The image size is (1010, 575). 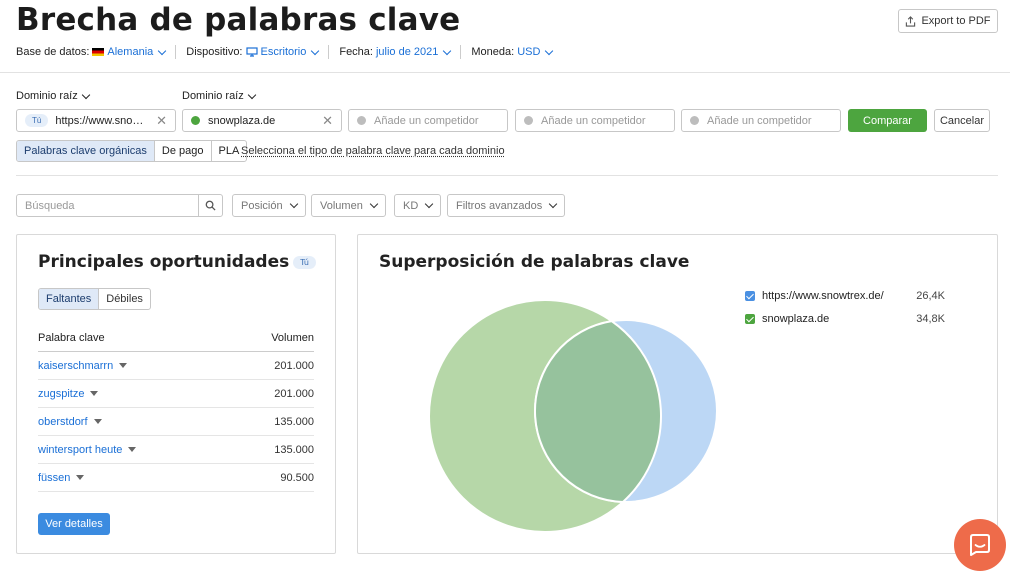 I want to click on domain-input-1: Tú https://www.sno… ✕, so click(x=96, y=120).